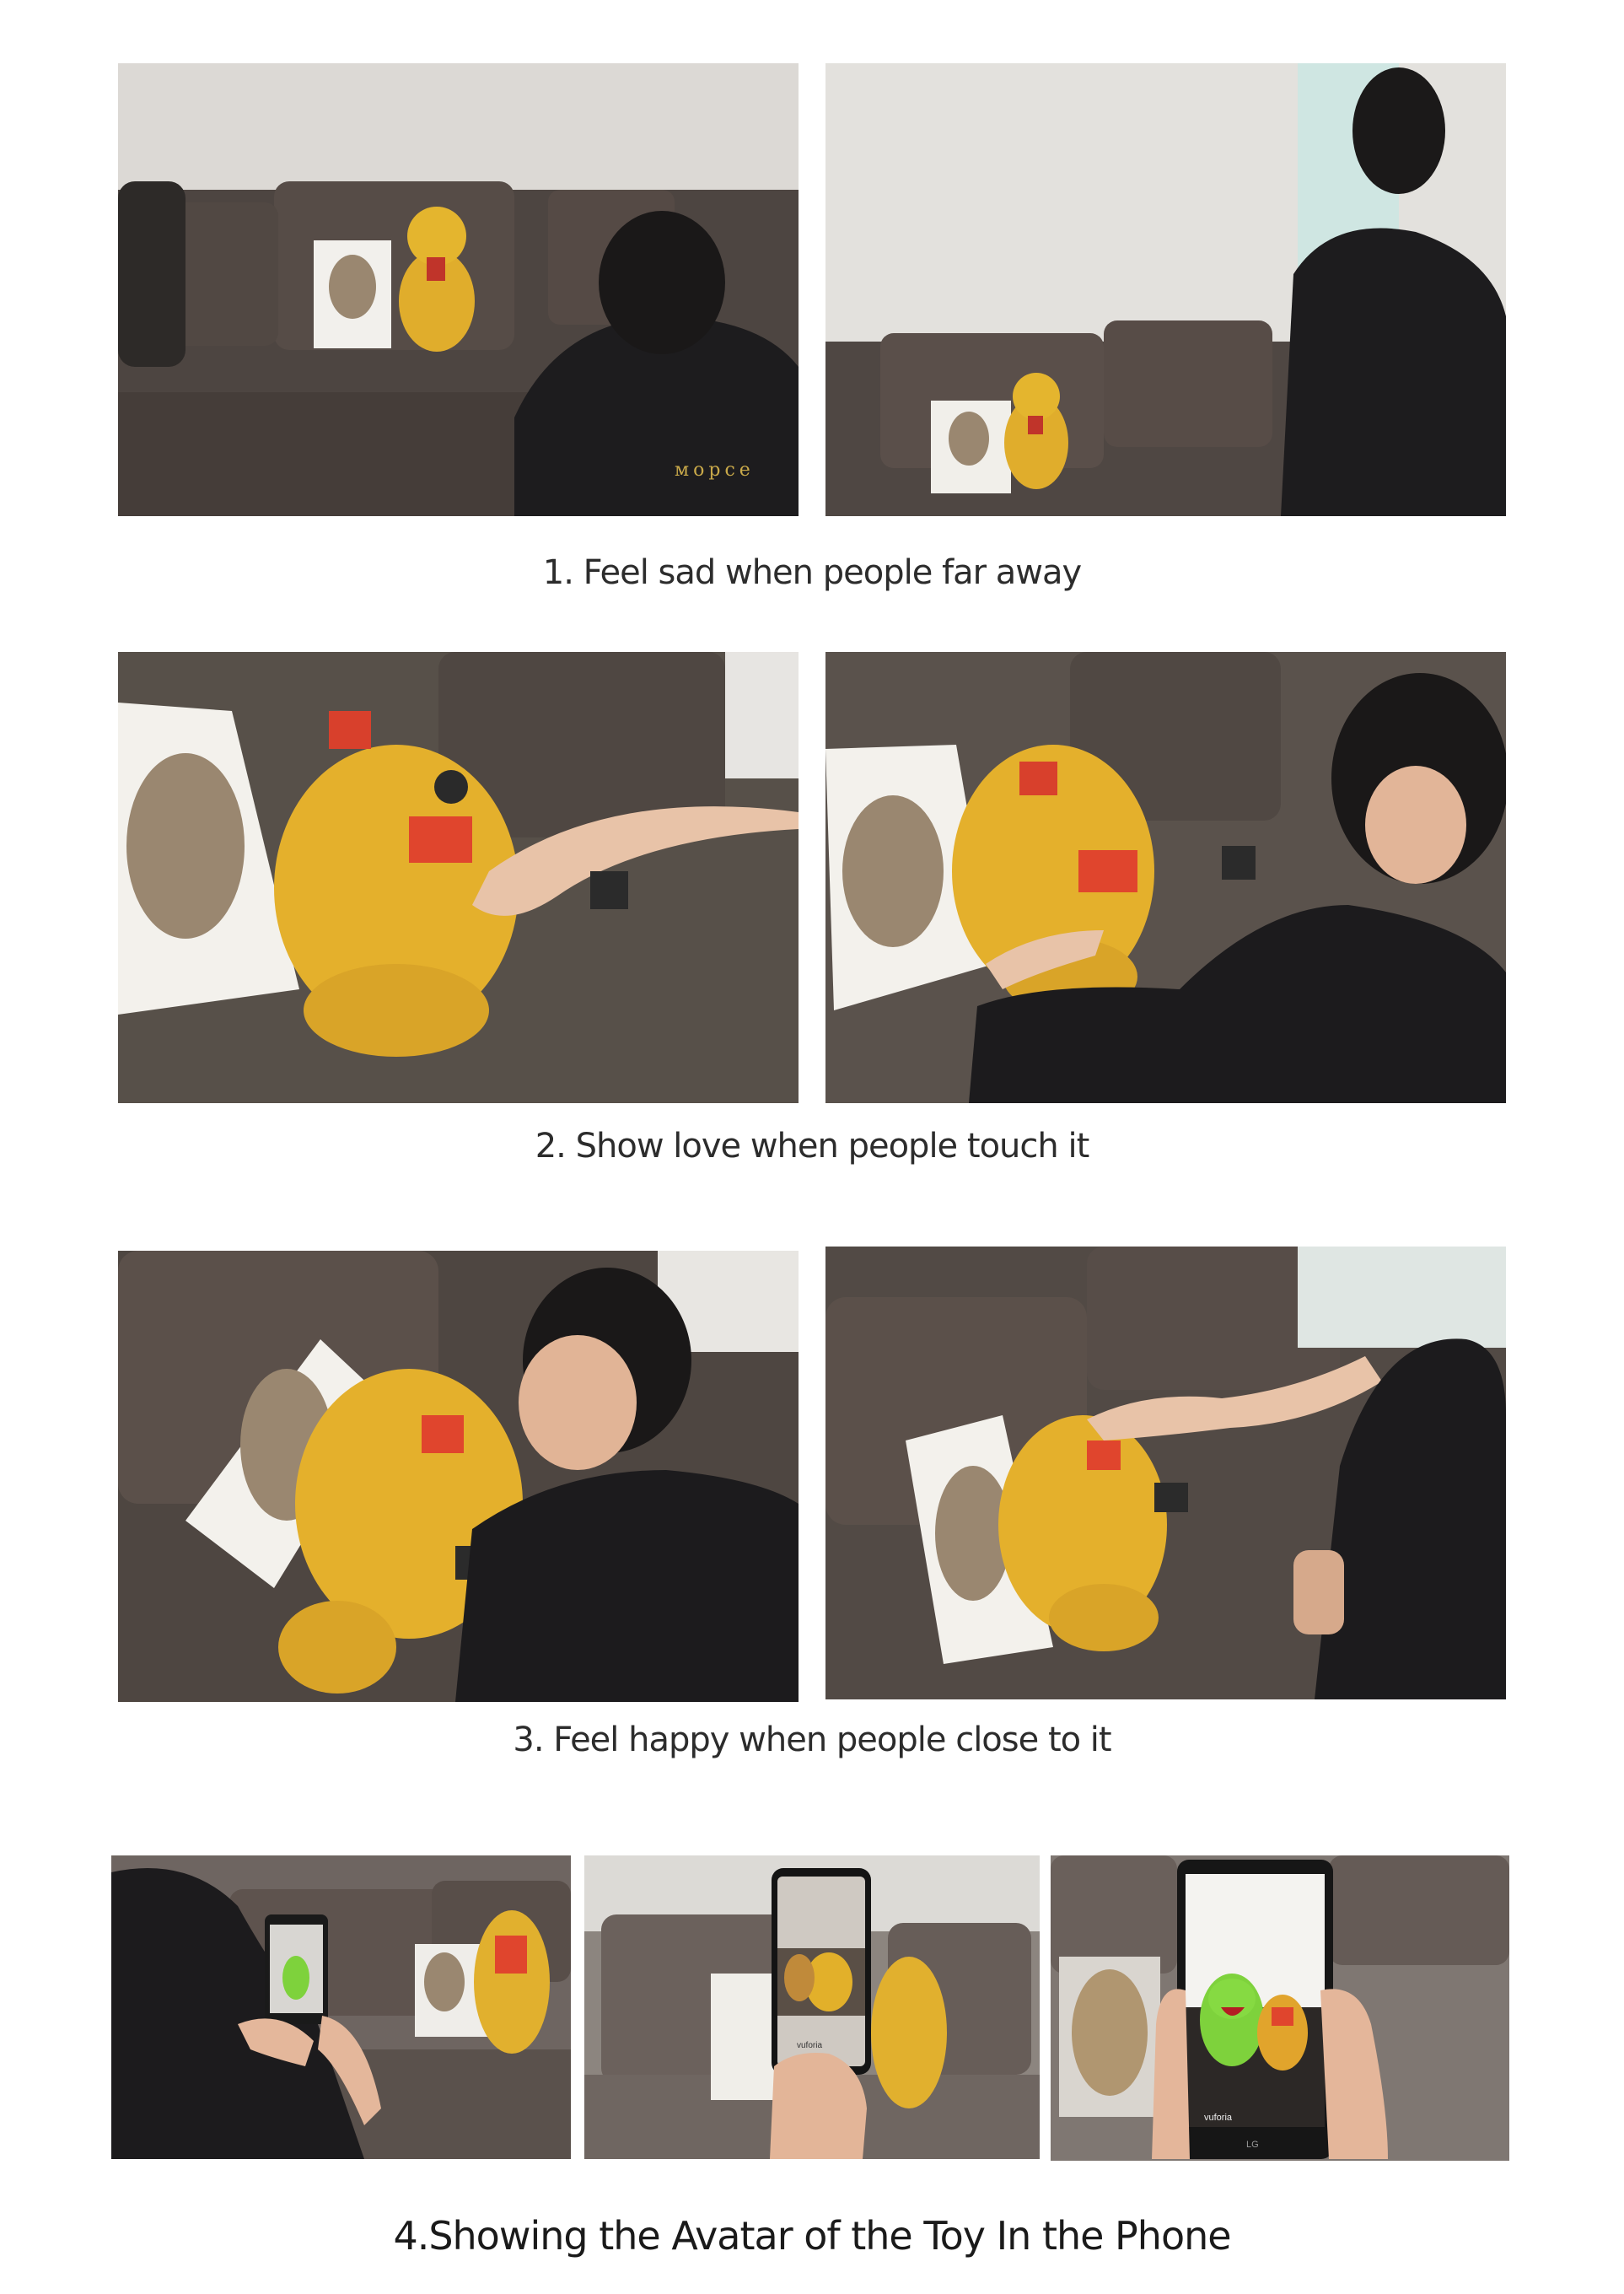 The height and width of the screenshot is (2294, 1624). I want to click on phone-brand-text: LG, so click(1252, 2145).